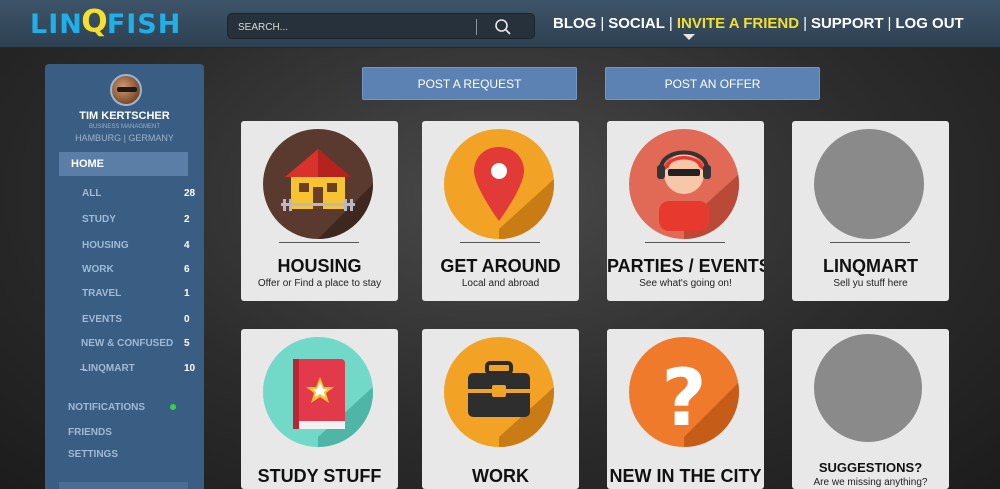 This screenshot has height=489, width=1000. I want to click on sidebar-count-study: 2, so click(187, 219).